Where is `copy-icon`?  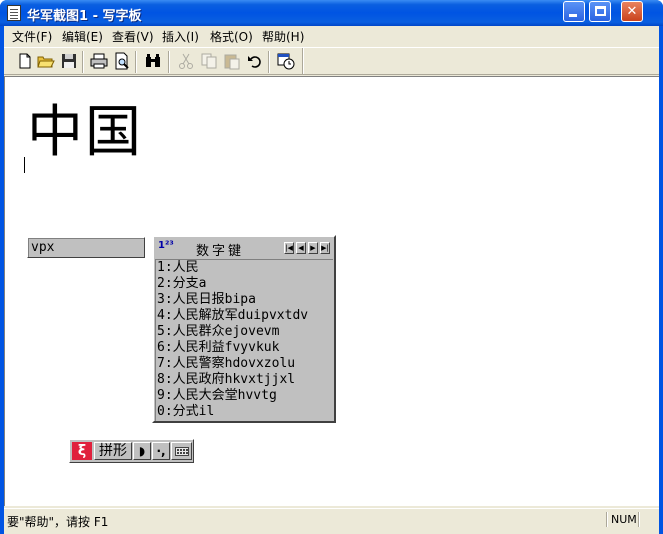 copy-icon is located at coordinates (209, 61).